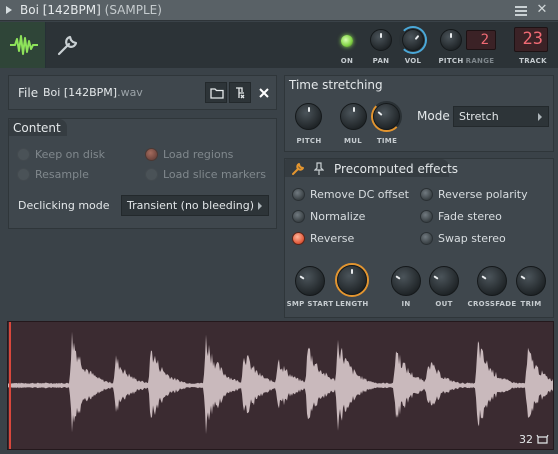 The height and width of the screenshot is (454, 558). What do you see at coordinates (332, 238) in the screenshot?
I see `effect-label: Reverse` at bounding box center [332, 238].